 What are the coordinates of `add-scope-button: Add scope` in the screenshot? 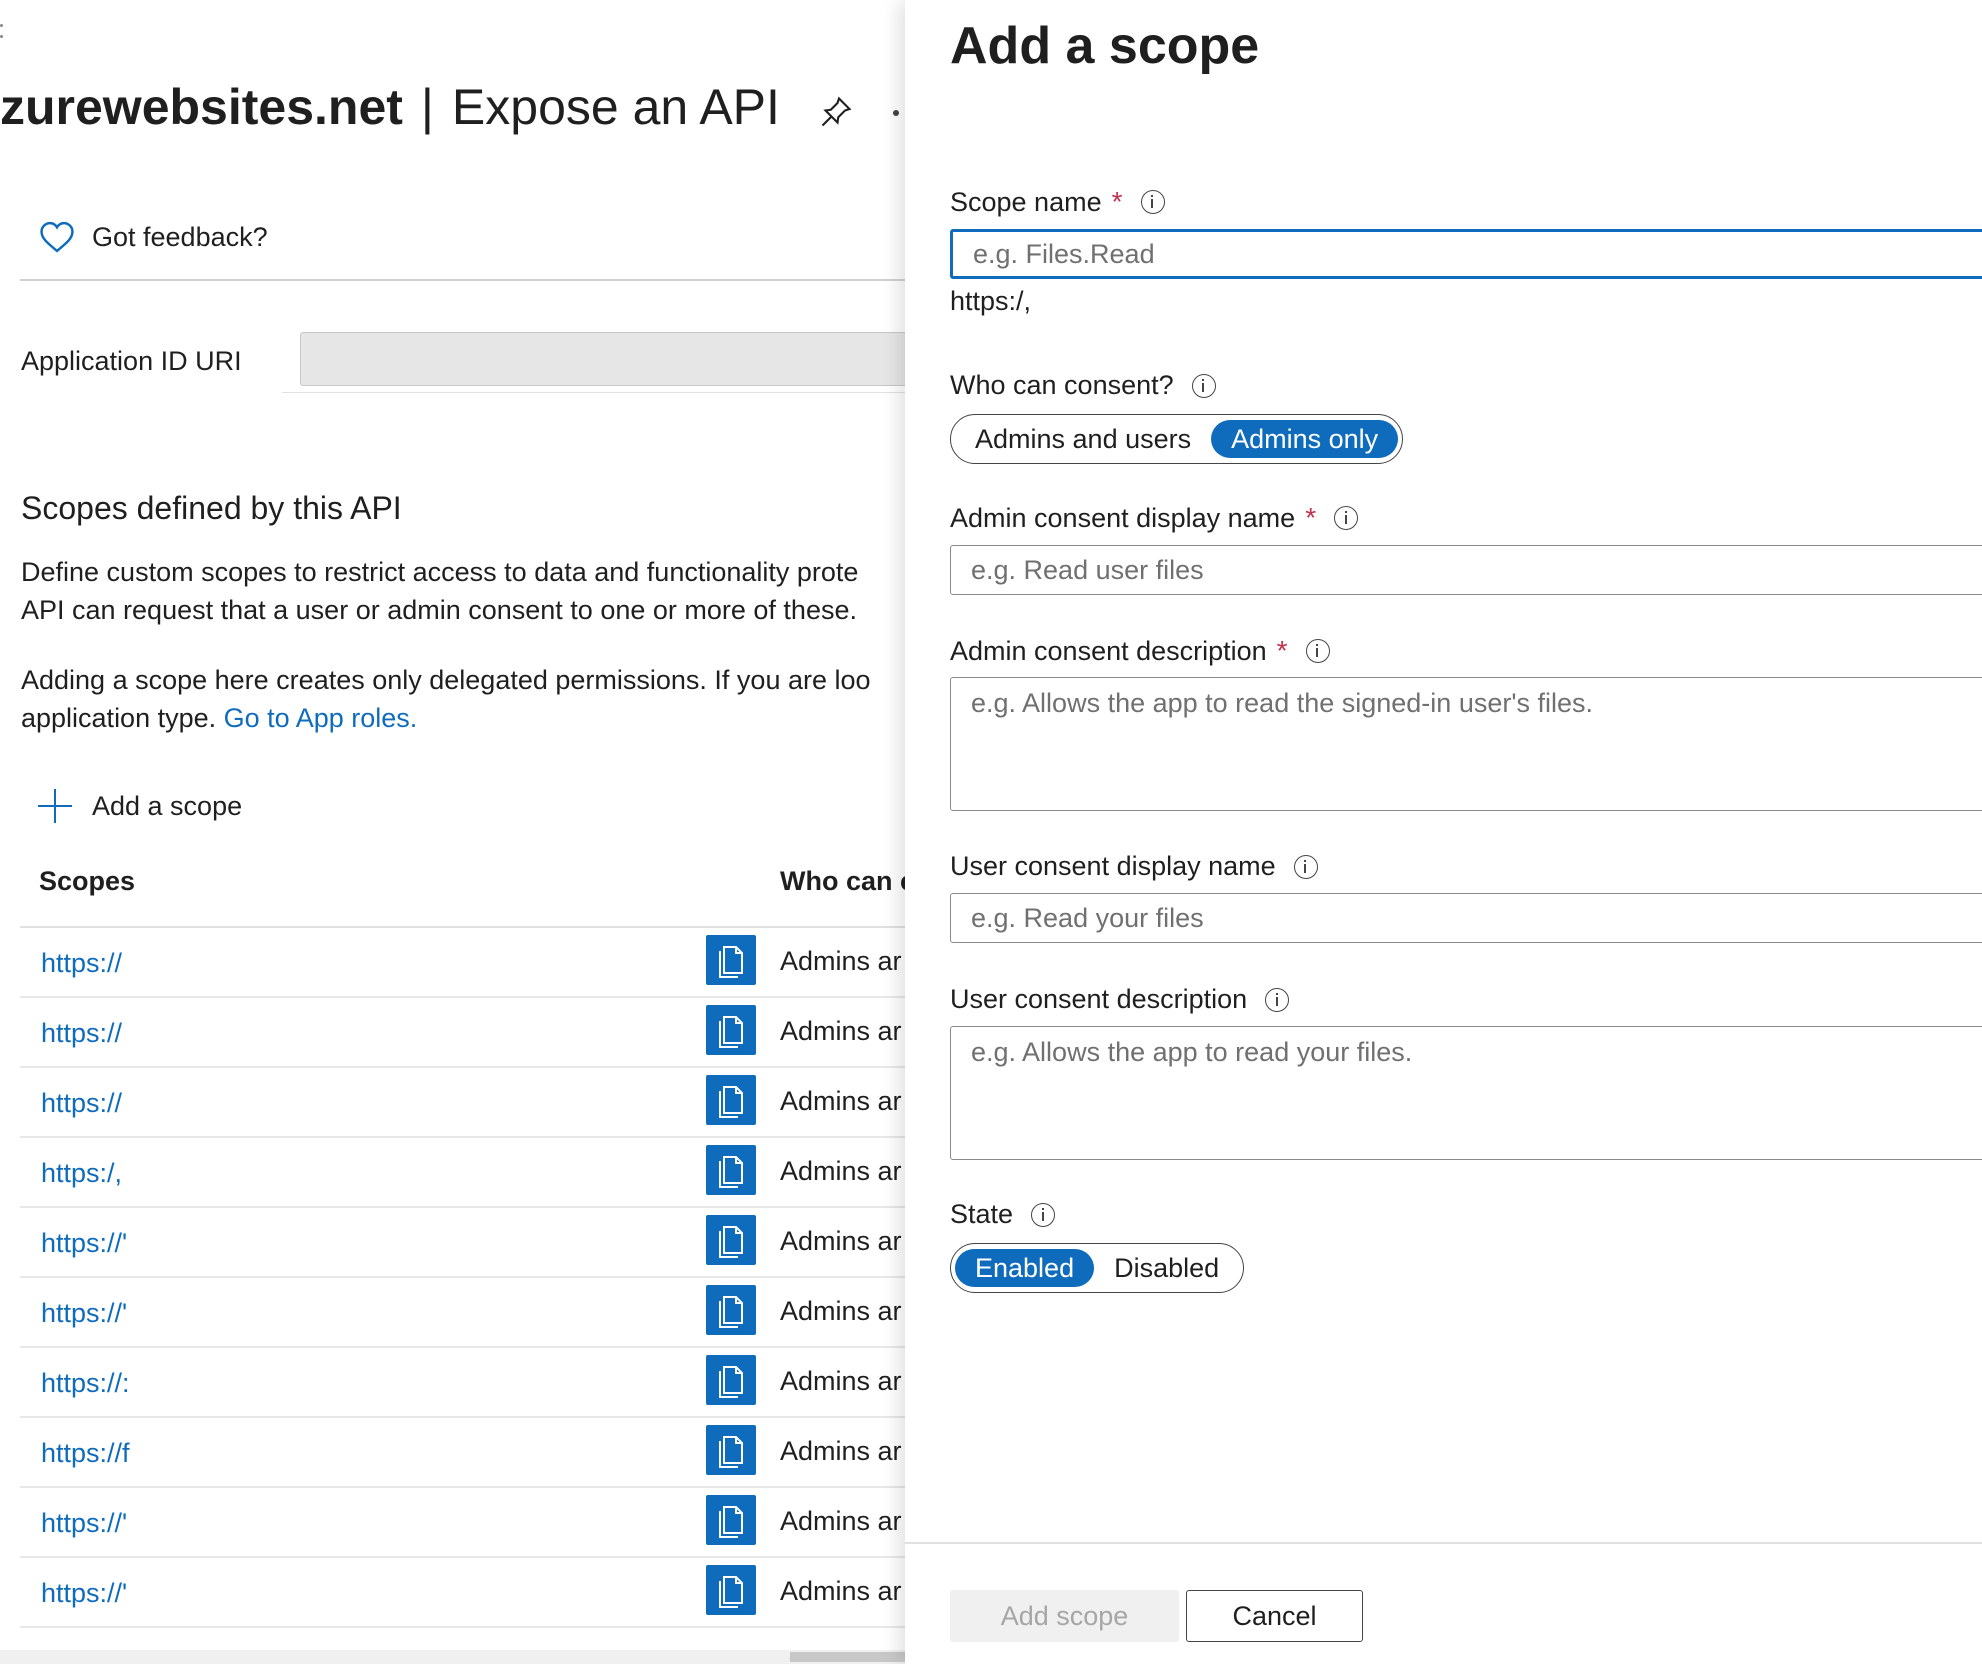 It's located at (1064, 1616).